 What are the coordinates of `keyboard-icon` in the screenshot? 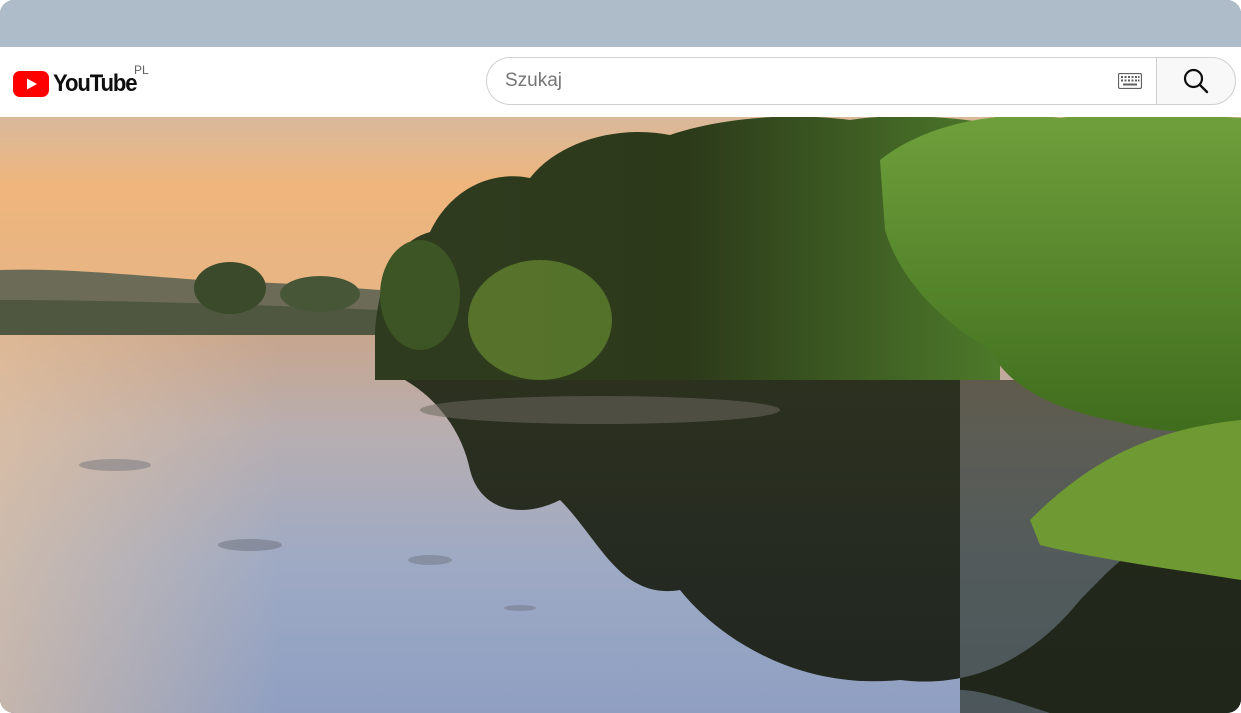 It's located at (1130, 81).